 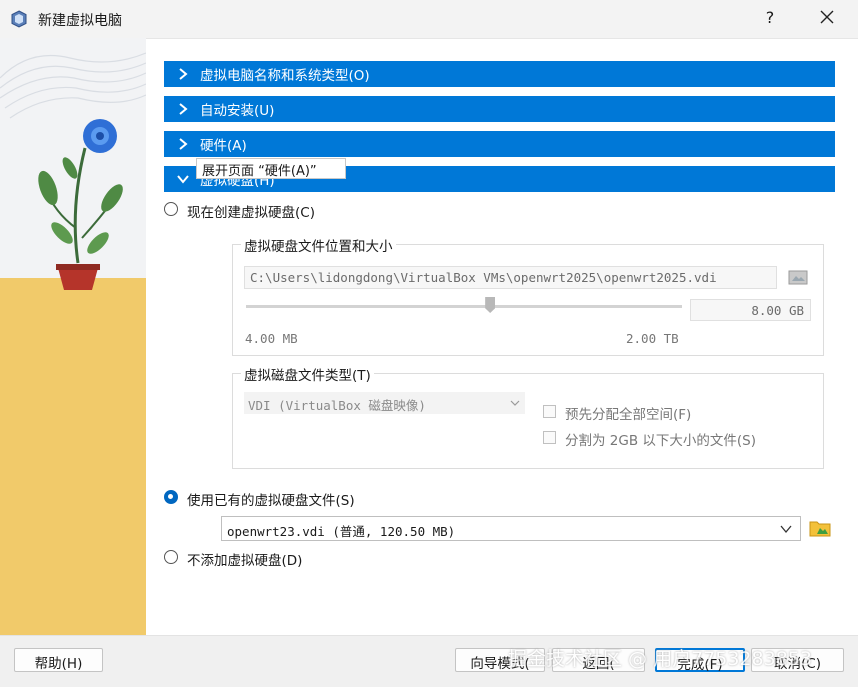 What do you see at coordinates (245, 561) in the screenshot?
I see `no-disk-label: 不添加虚拟硬盘(D)` at bounding box center [245, 561].